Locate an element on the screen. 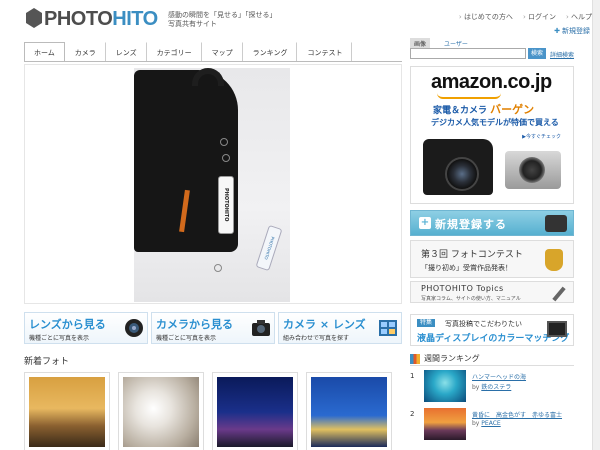 The width and height of the screenshot is (600, 450). nav-category: カテゴリー is located at coordinates (174, 52).